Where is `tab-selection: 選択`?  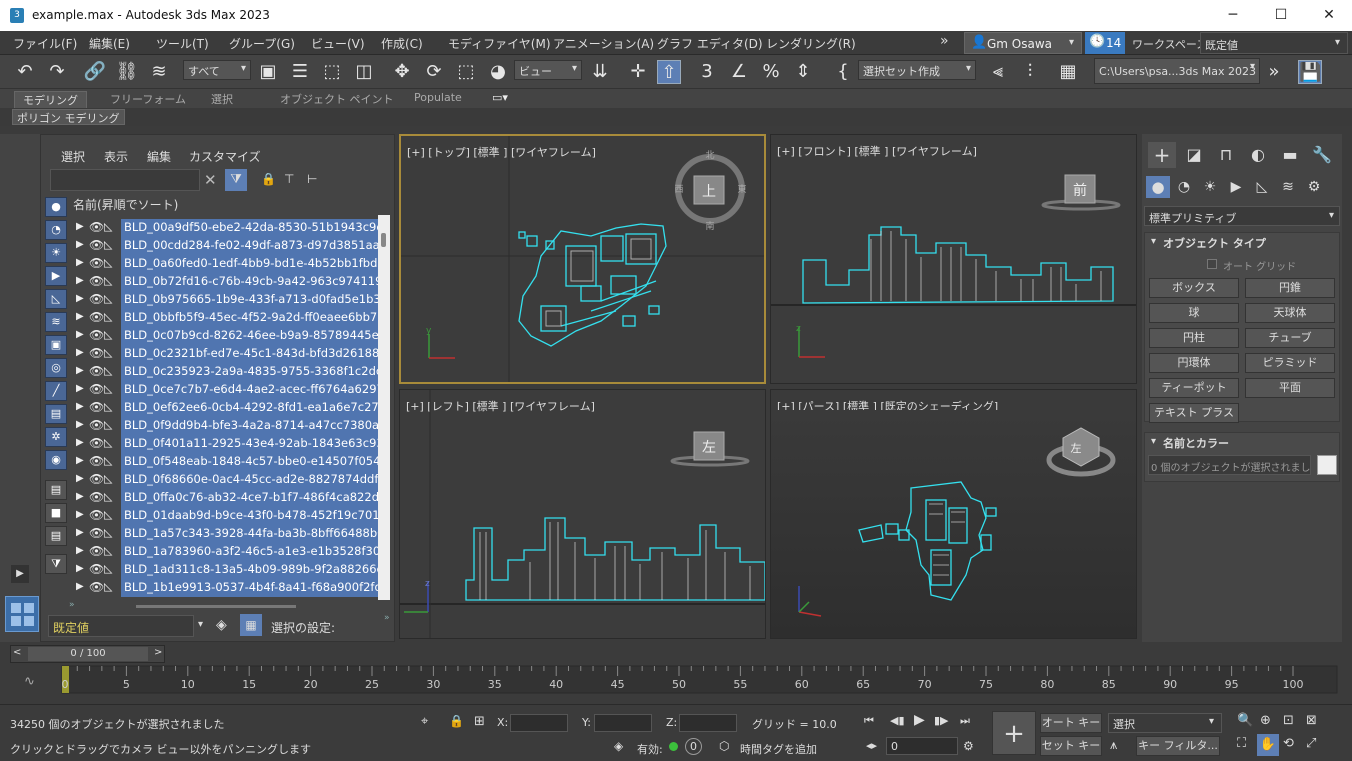 tab-selection: 選択 is located at coordinates (222, 99).